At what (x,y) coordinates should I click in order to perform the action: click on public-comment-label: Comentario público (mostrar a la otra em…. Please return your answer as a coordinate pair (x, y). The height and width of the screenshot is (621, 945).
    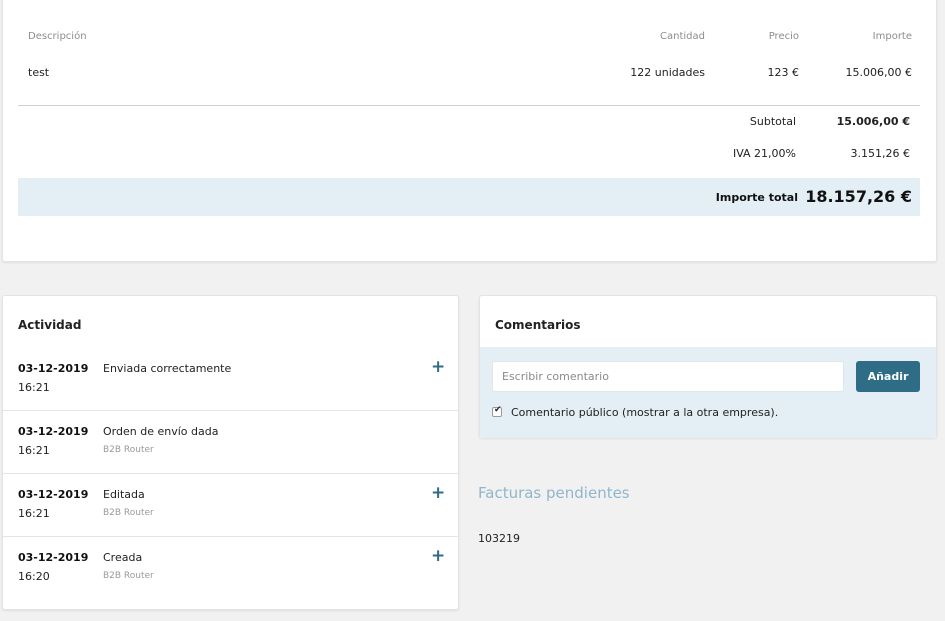
    Looking at the image, I should click on (645, 412).